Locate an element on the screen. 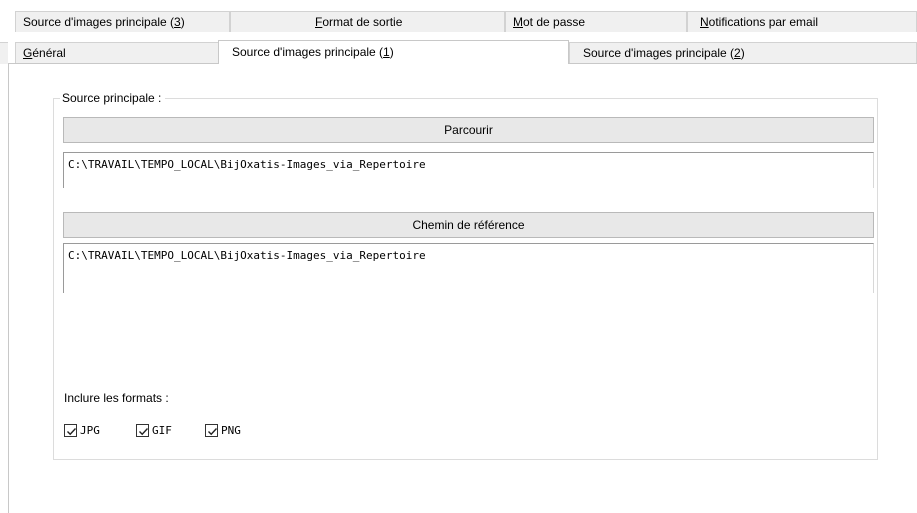  png-checkbox: PNG is located at coordinates (223, 430).